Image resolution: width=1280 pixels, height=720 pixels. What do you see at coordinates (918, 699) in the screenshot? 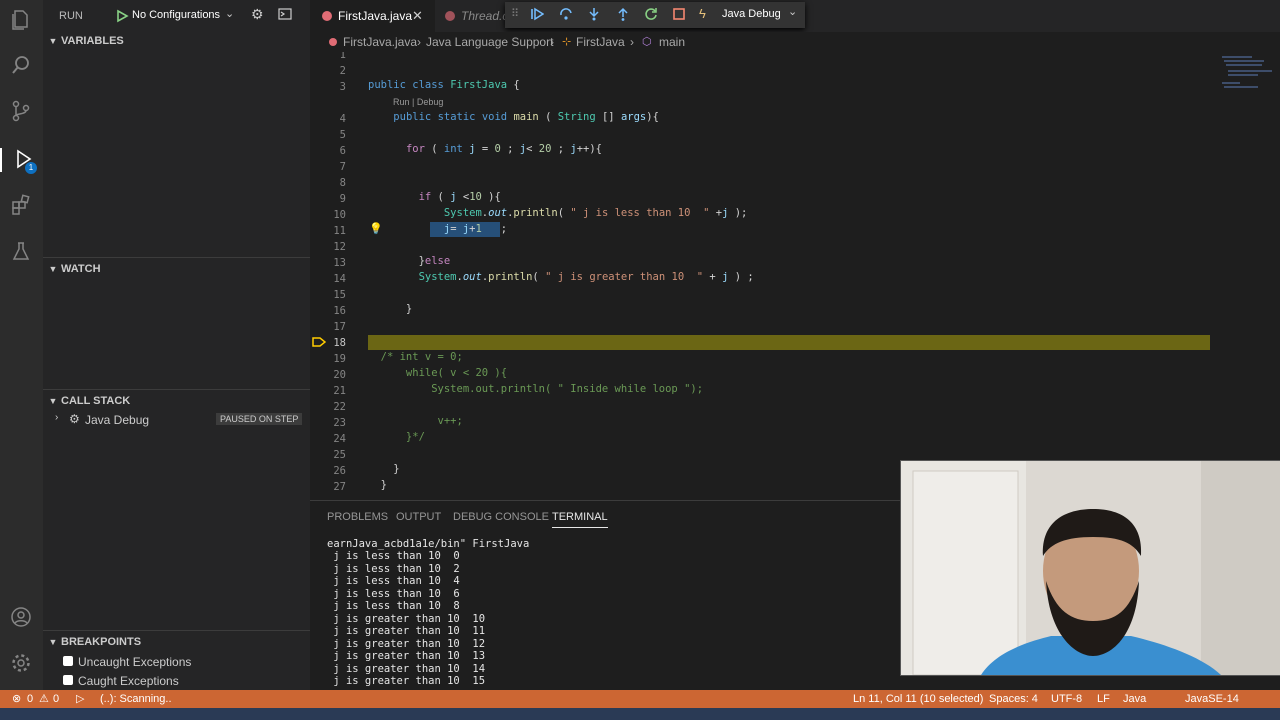
I see `cursor-position: Ln 11, Col 11 (10 selected)` at bounding box center [918, 699].